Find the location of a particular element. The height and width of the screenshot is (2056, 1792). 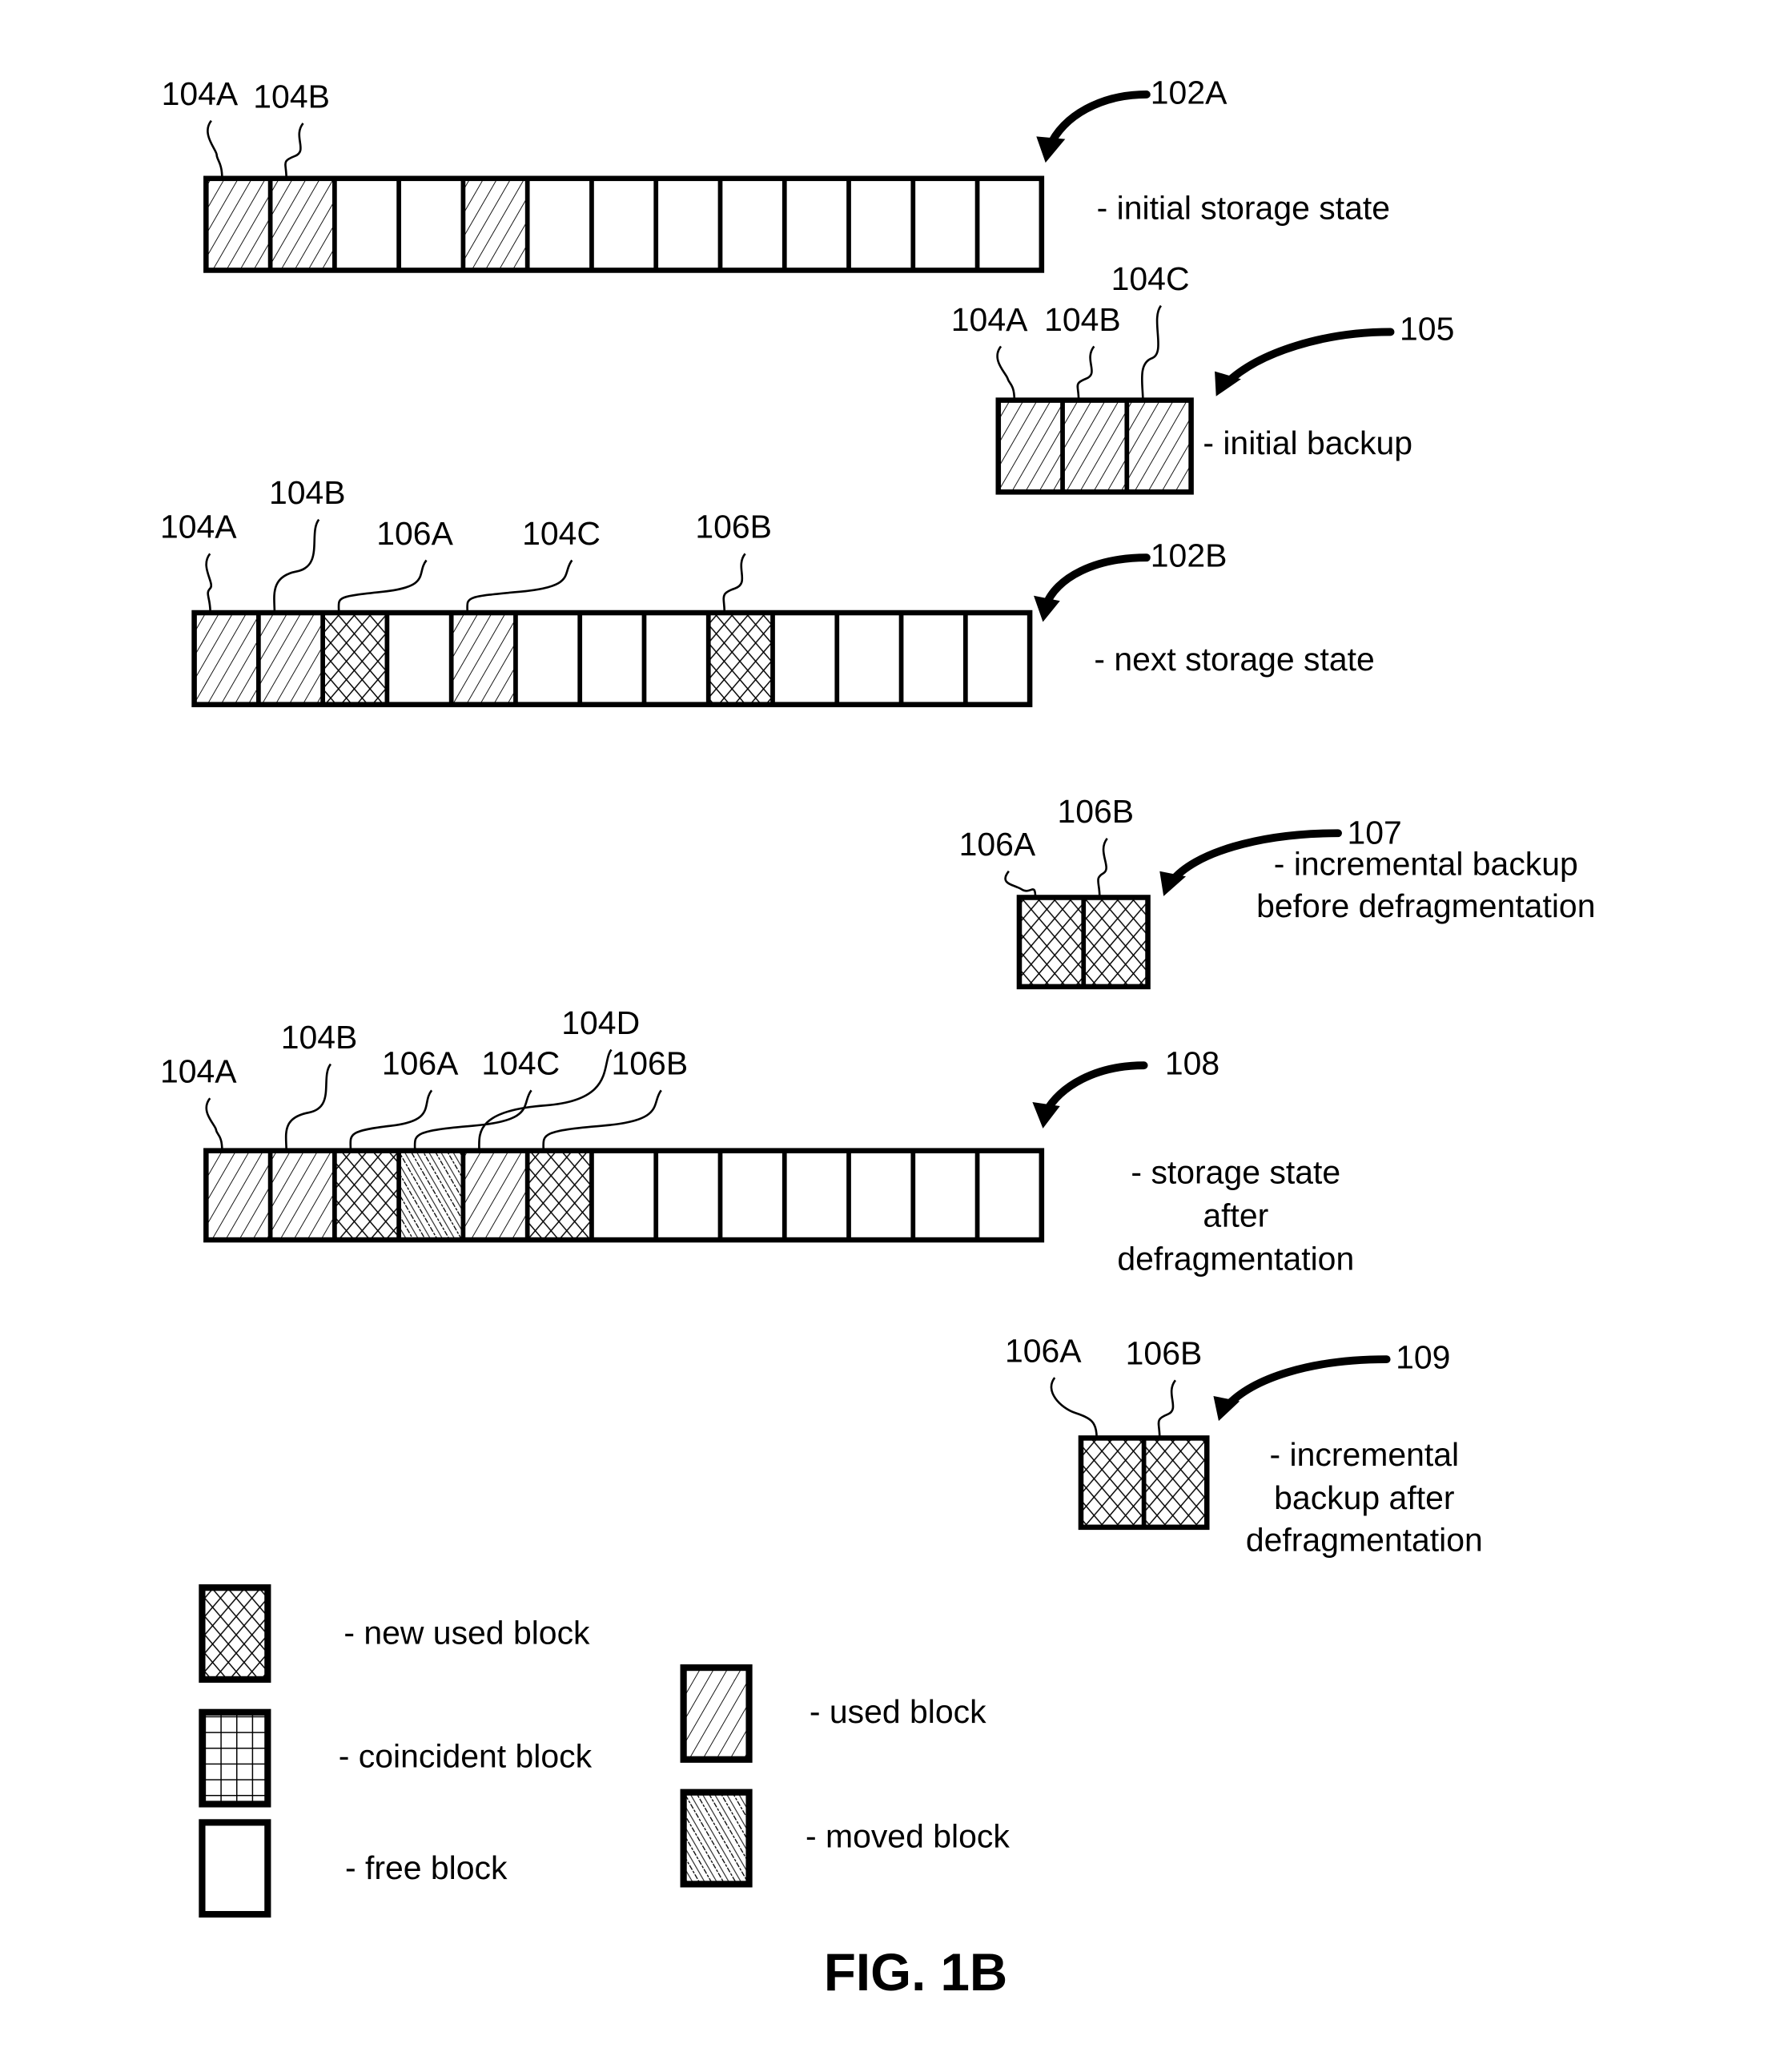

description-105: - initial backup is located at coordinates (1307, 442).